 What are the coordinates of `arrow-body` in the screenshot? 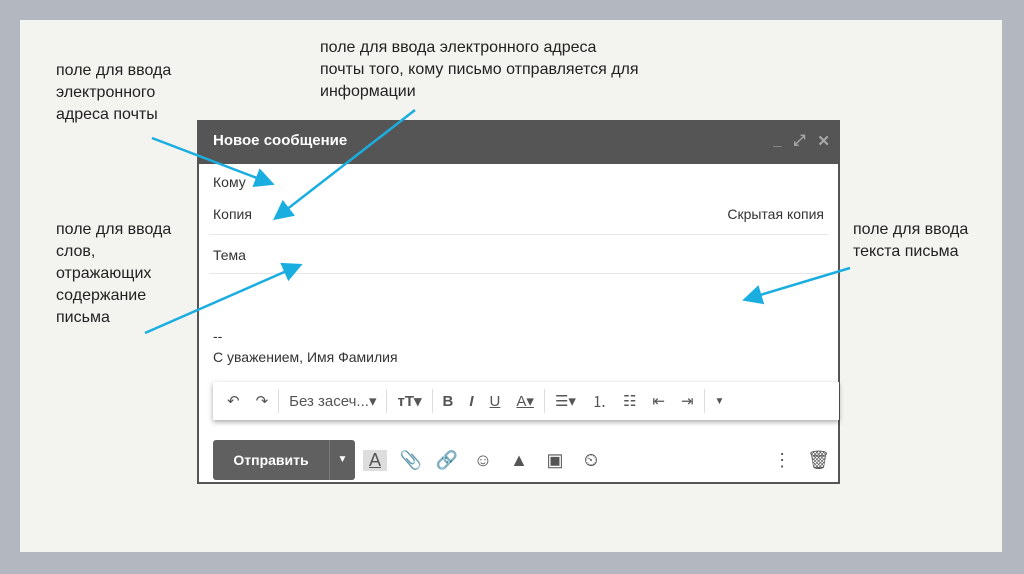 It's located at (796, 285).